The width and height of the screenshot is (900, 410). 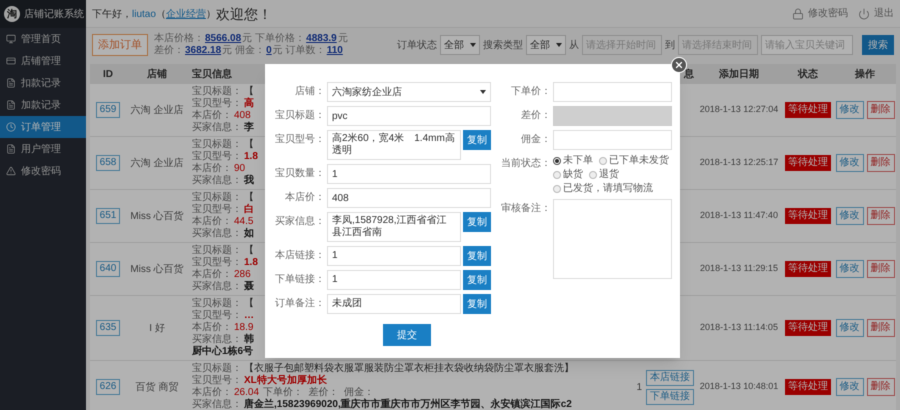 What do you see at coordinates (820, 13) in the screenshot?
I see `header-link: 修改密码` at bounding box center [820, 13].